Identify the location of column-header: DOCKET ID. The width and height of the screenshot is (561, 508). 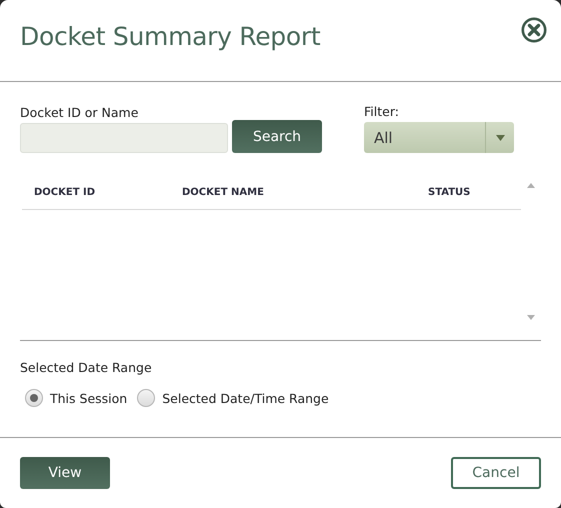
(65, 192).